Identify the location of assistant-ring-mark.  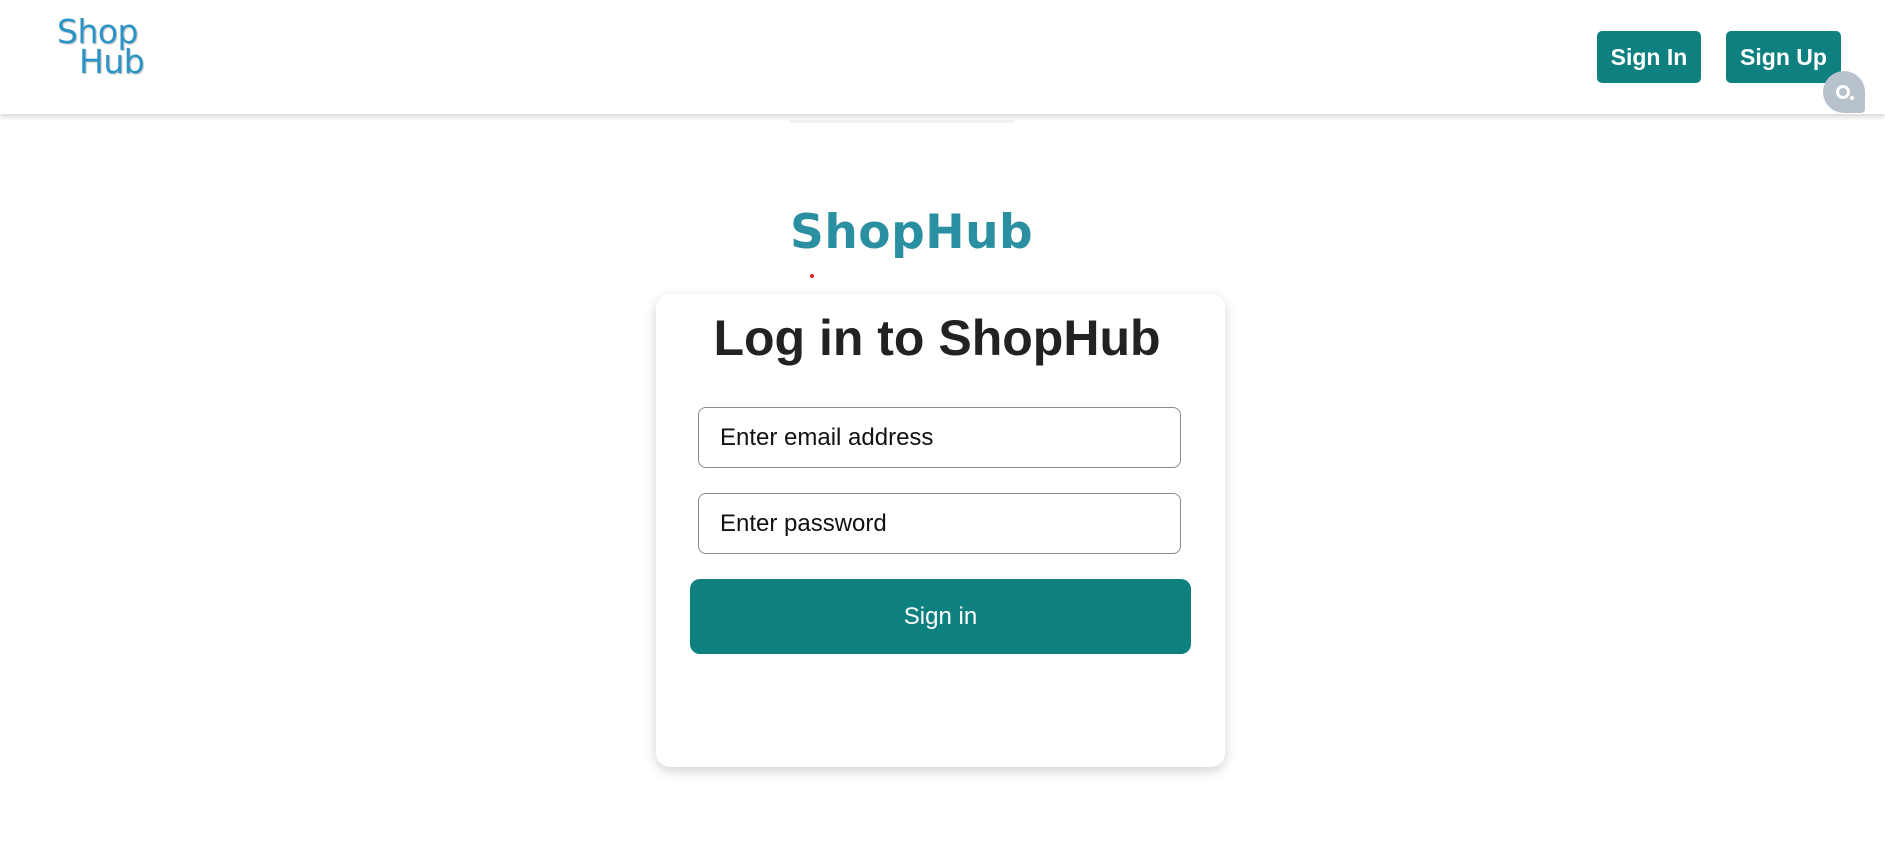
(1843, 92).